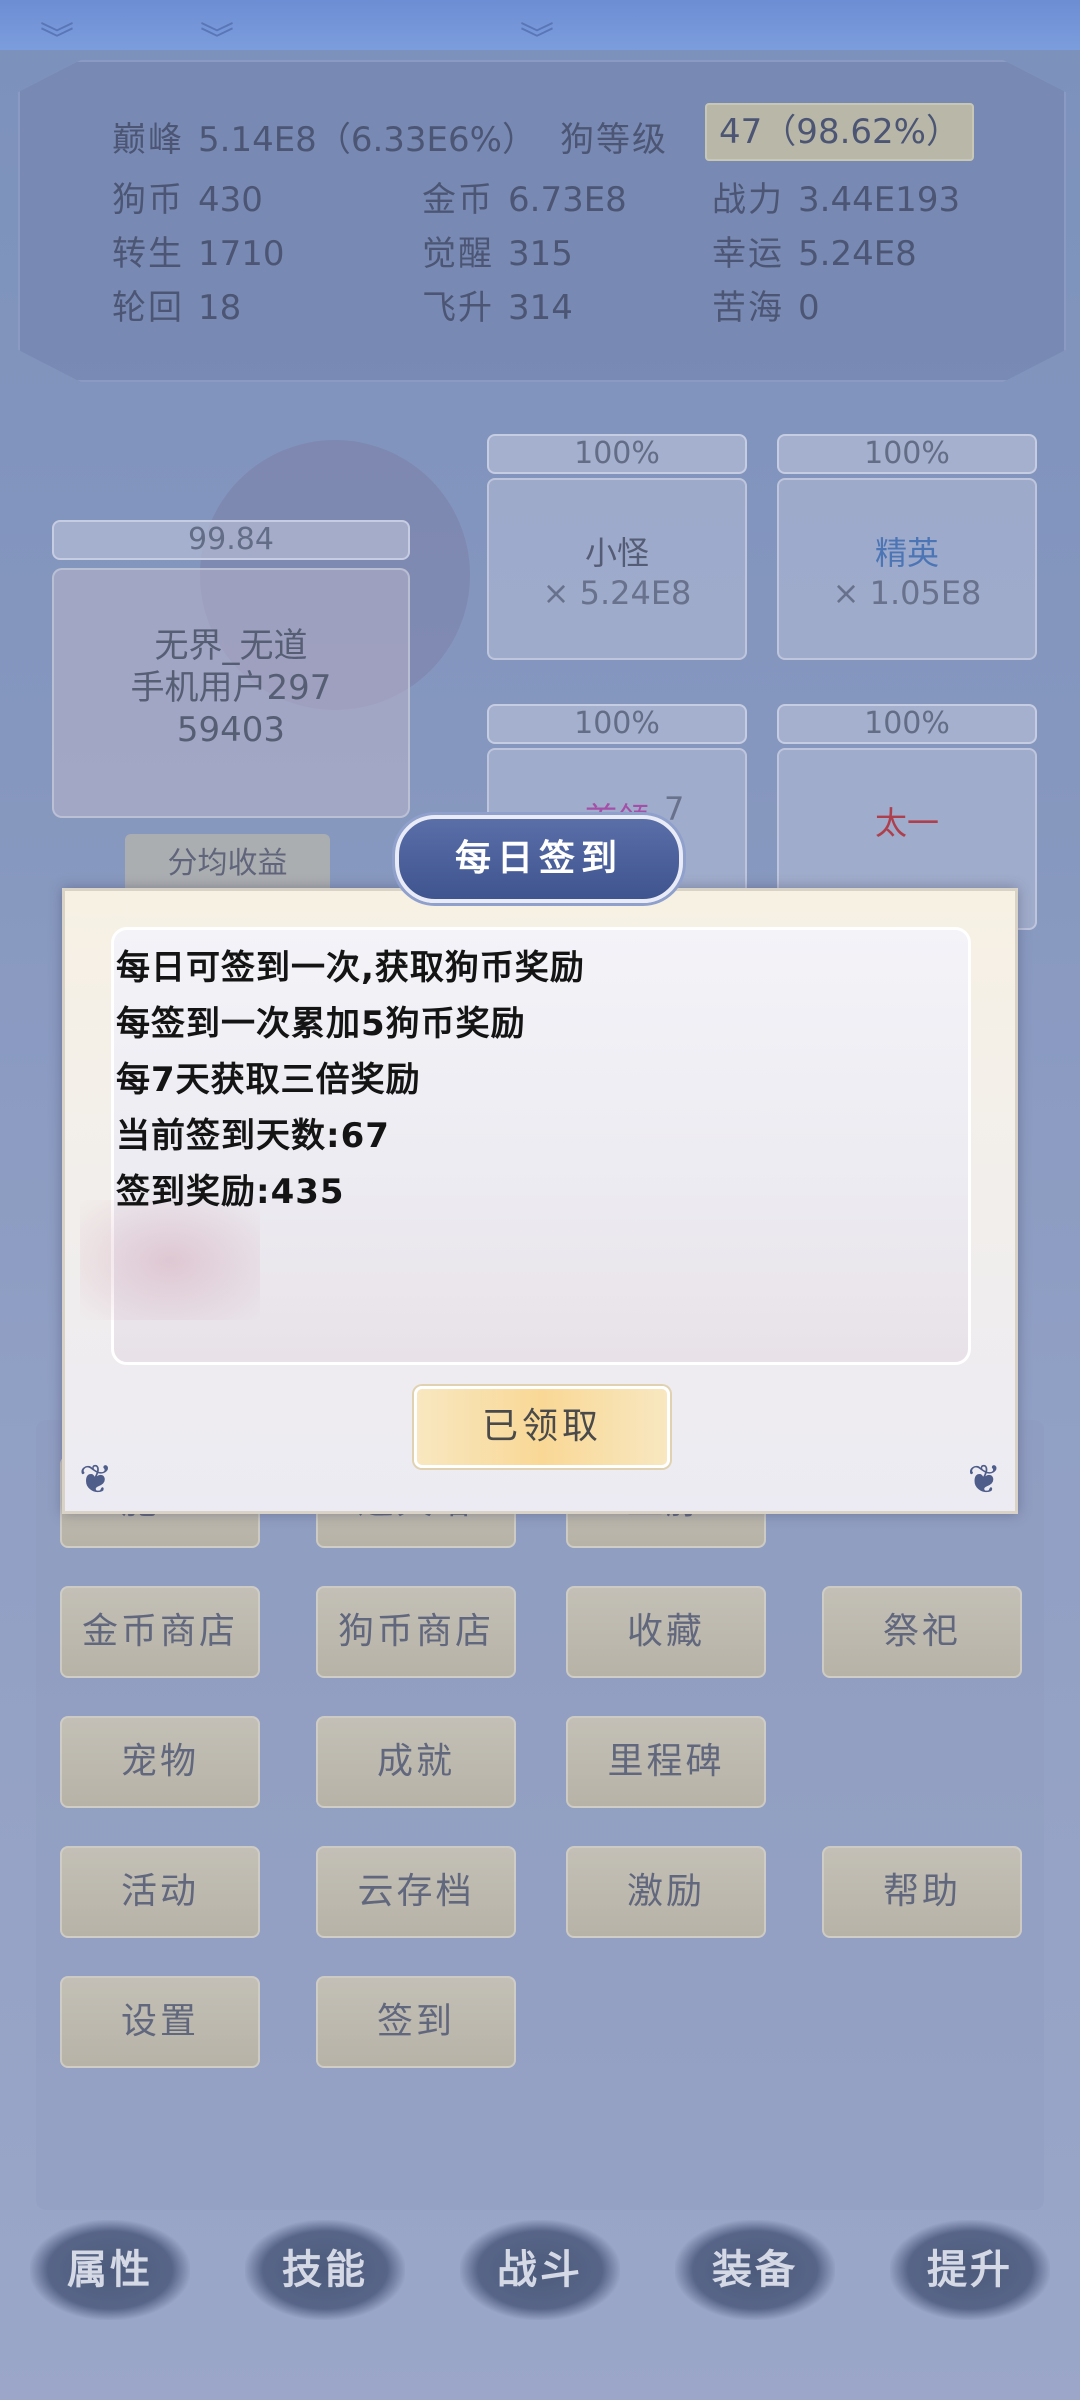 The image size is (1080, 2400). Describe the element at coordinates (253, 1136) in the screenshot. I see `dialog-line-4: 当前签到天数:67` at that location.